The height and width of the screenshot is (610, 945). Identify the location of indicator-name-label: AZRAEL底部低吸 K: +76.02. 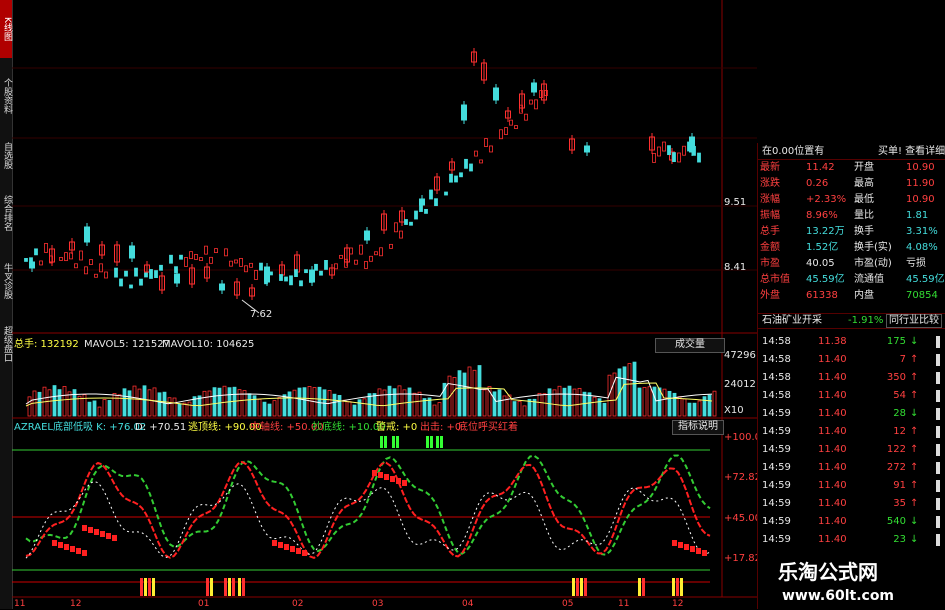
(80, 427).